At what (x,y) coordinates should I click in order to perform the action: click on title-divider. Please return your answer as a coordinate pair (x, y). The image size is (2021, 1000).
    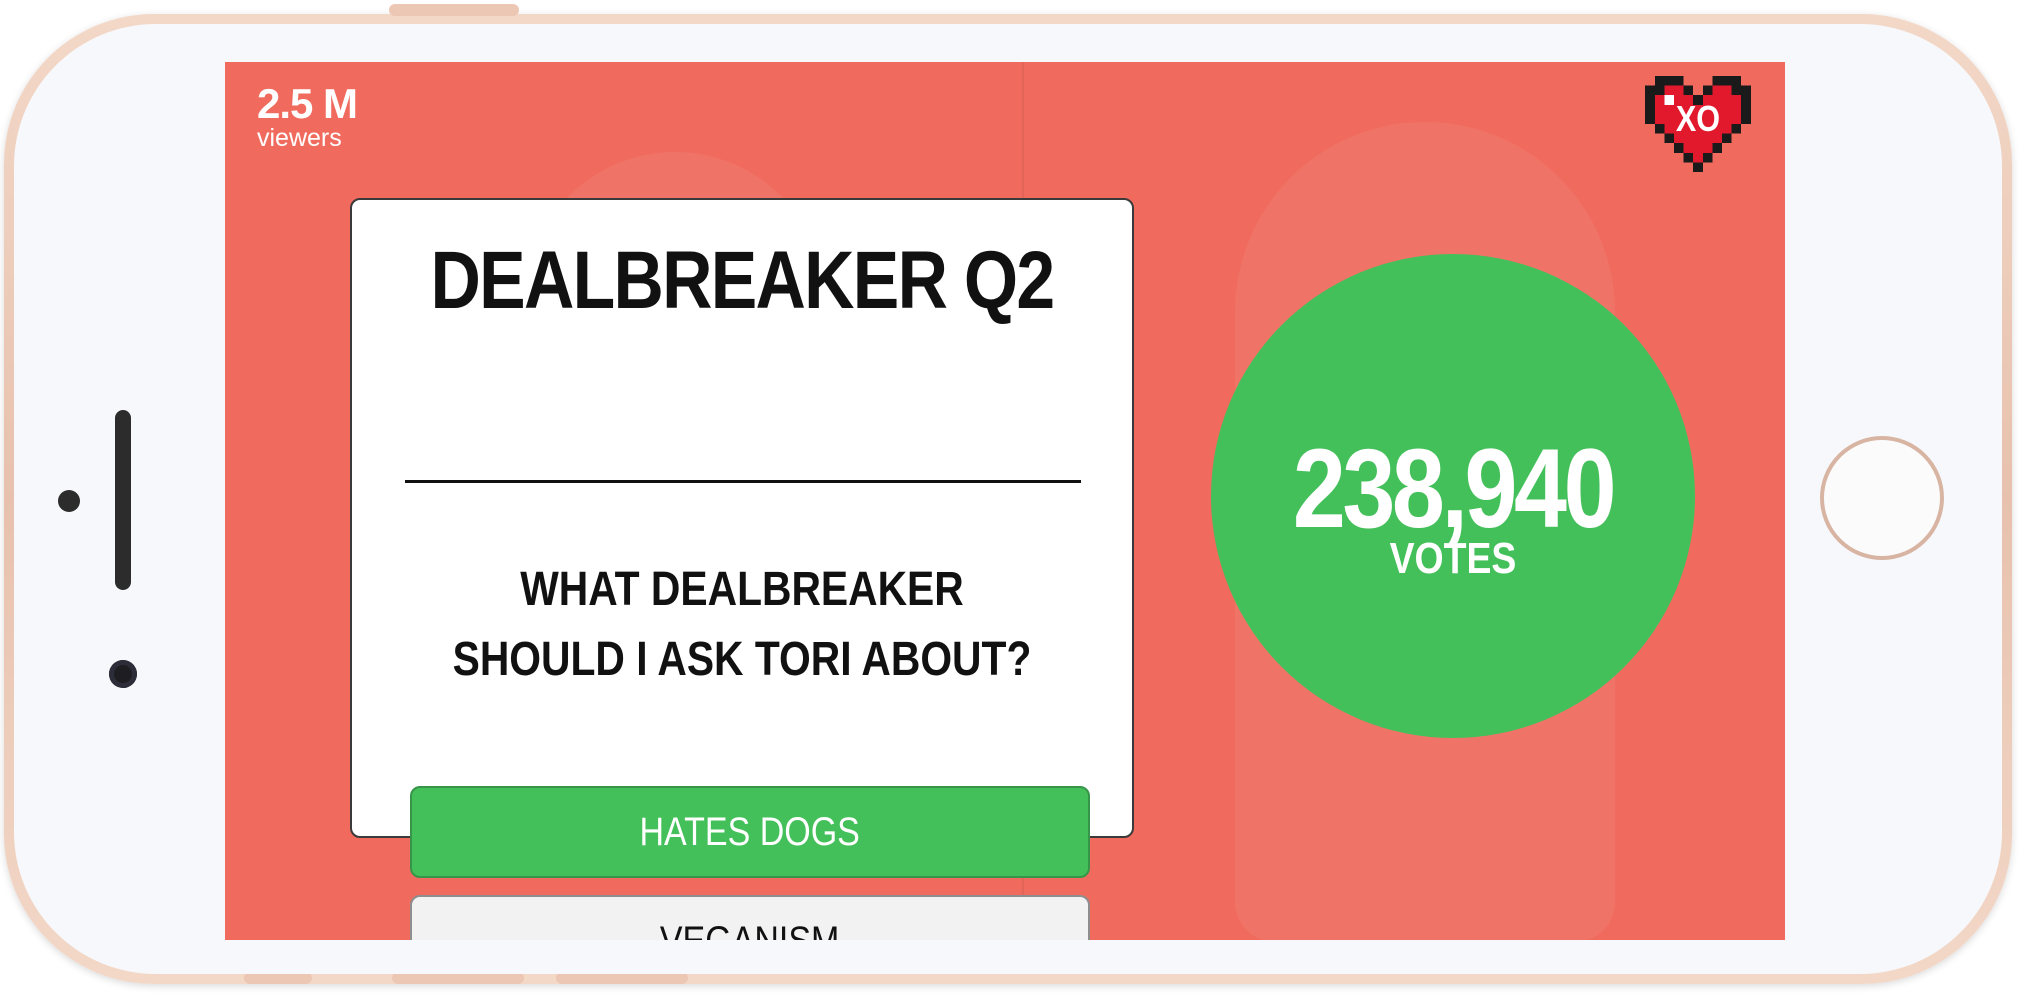
    Looking at the image, I should click on (743, 481).